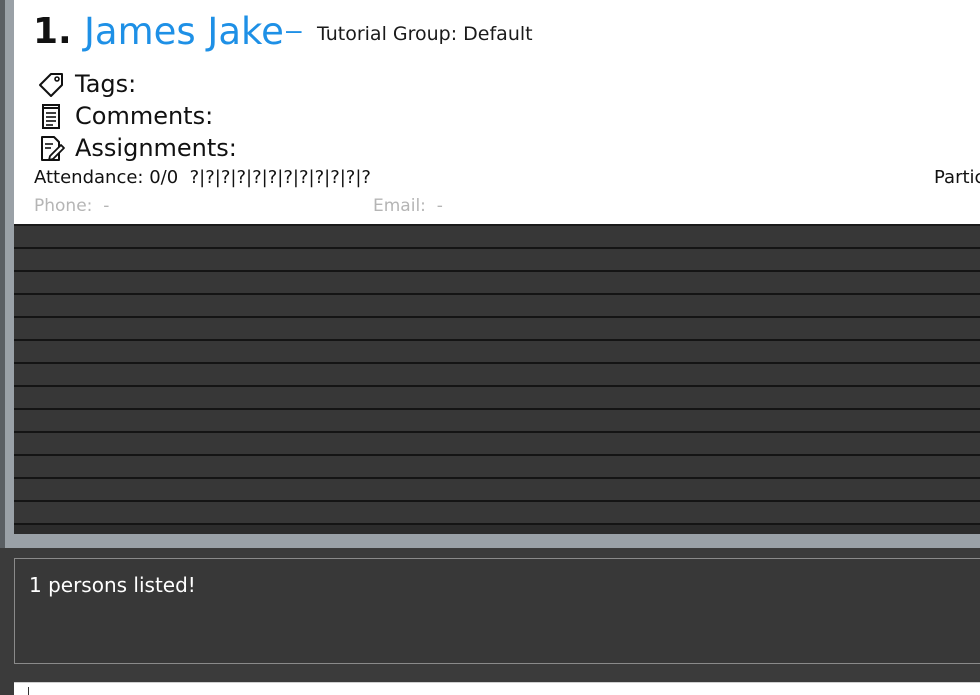  I want to click on attendance-summary: Attendance: 0/0 ?|?|?|?|?|?|?|?|?|?|?|?, so click(202, 177).